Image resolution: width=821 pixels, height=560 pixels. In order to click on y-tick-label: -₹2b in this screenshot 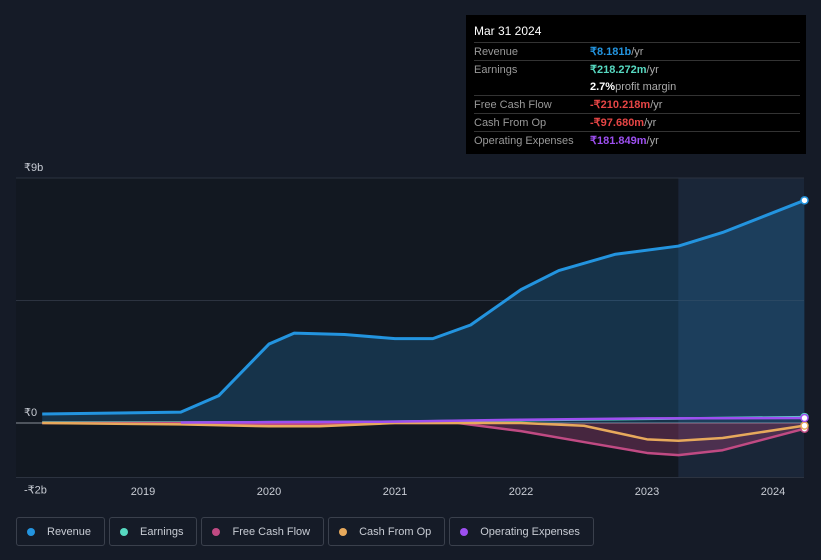, I will do `click(35, 490)`.